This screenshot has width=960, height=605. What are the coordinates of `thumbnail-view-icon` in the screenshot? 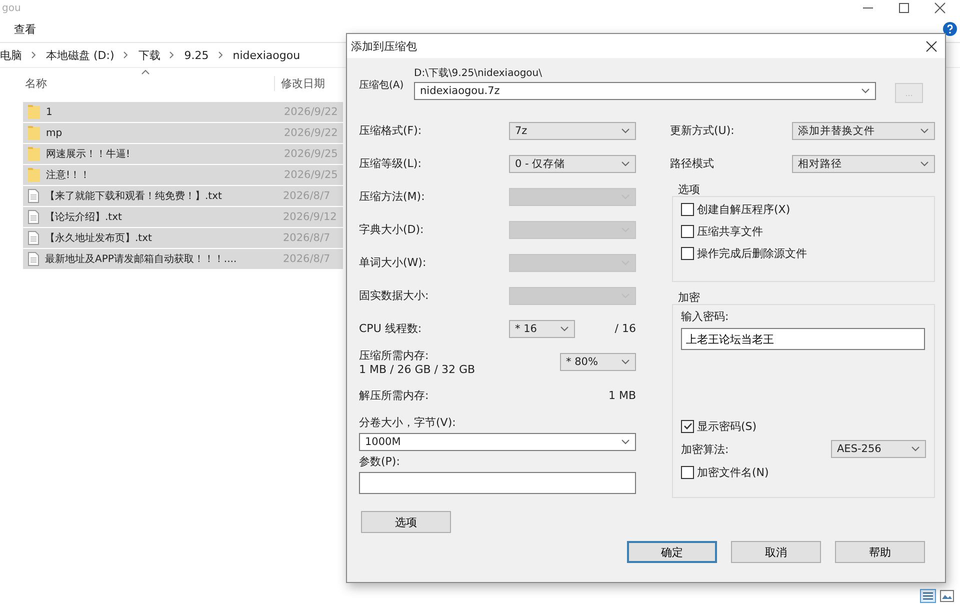 It's located at (947, 596).